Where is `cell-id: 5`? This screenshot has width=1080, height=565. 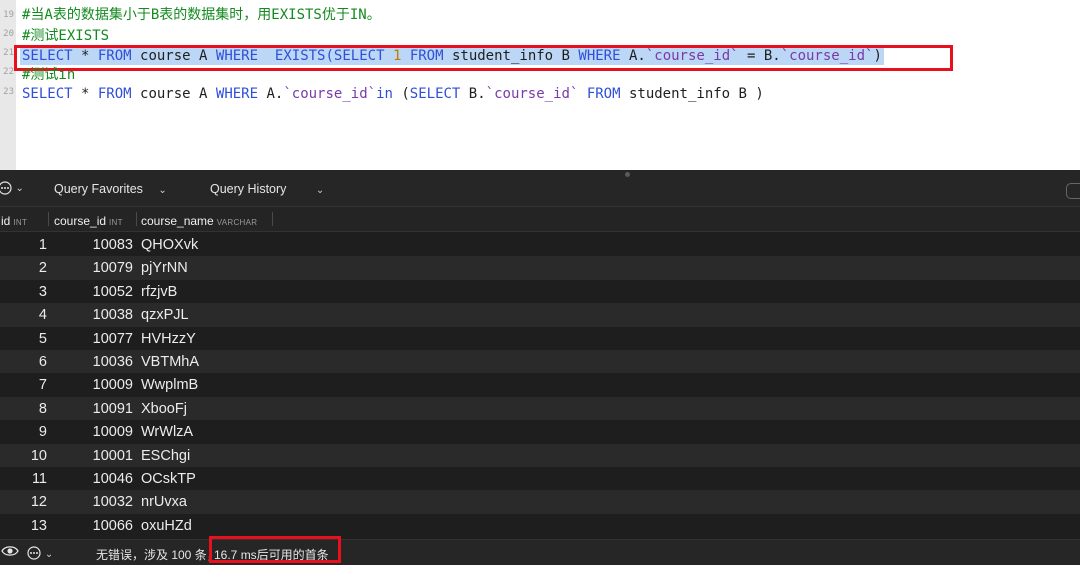
cell-id: 5 is located at coordinates (23, 339).